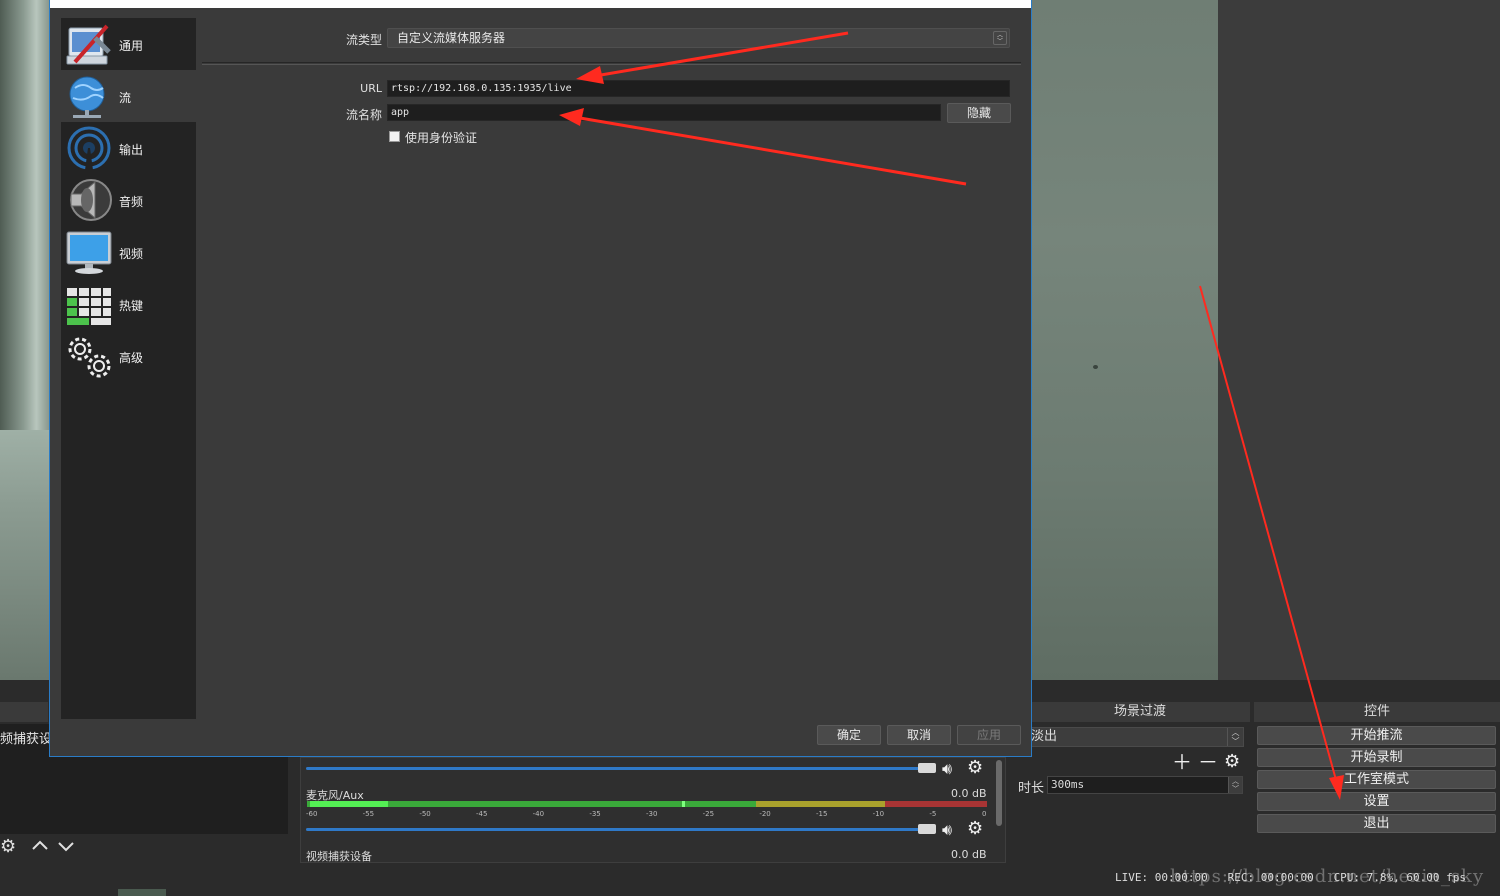  What do you see at coordinates (339, 856) in the screenshot?
I see `mixer-channel-name: 视频捕获设备` at bounding box center [339, 856].